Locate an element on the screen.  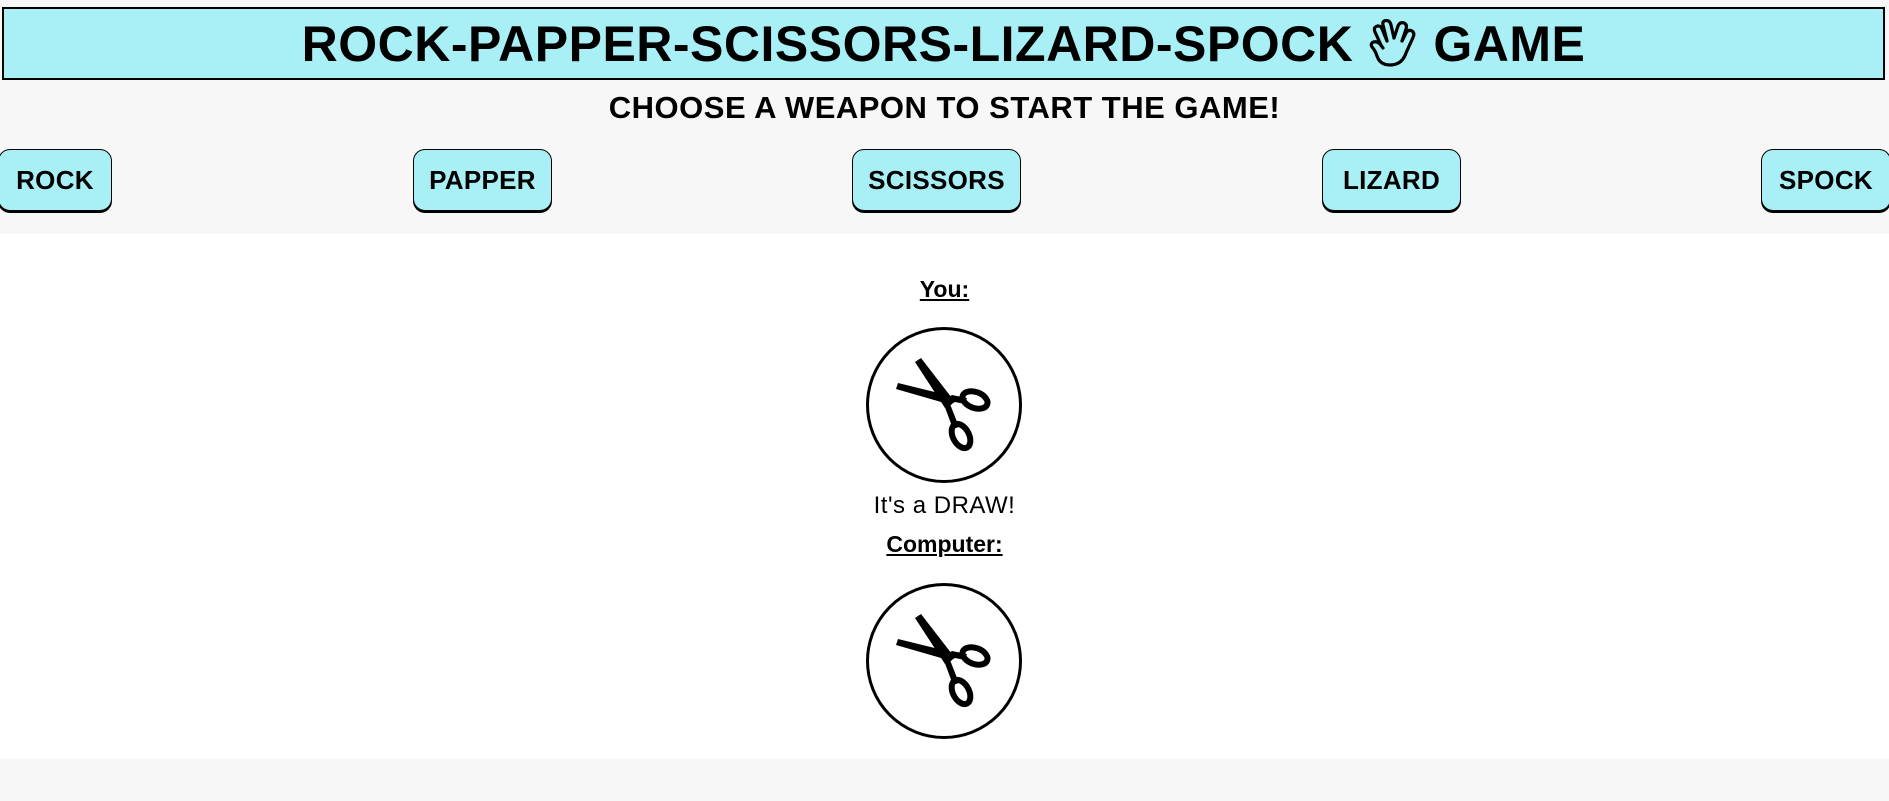
player-choice is located at coordinates (944, 405).